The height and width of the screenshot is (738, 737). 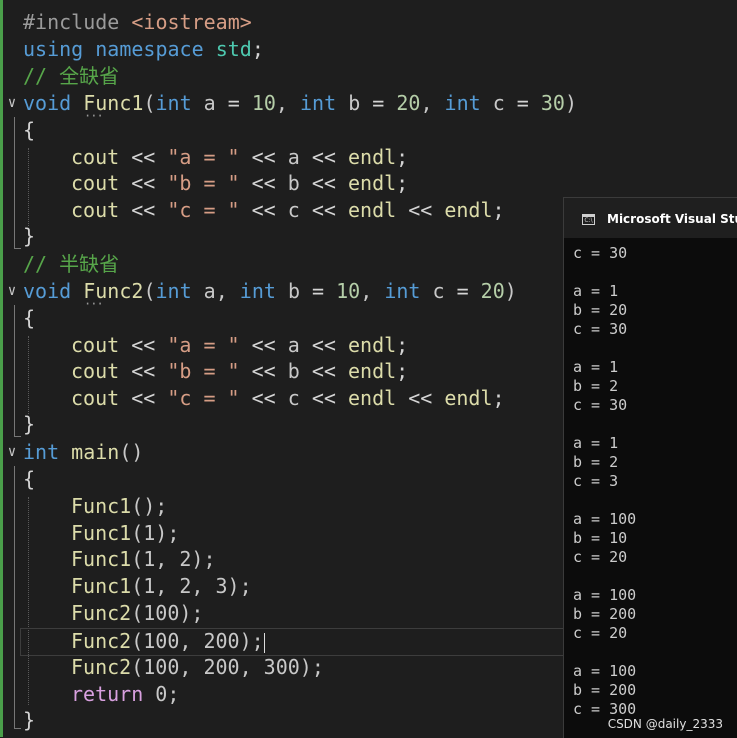 I want to click on call-arguments: (100);, so click(x=167, y=613).